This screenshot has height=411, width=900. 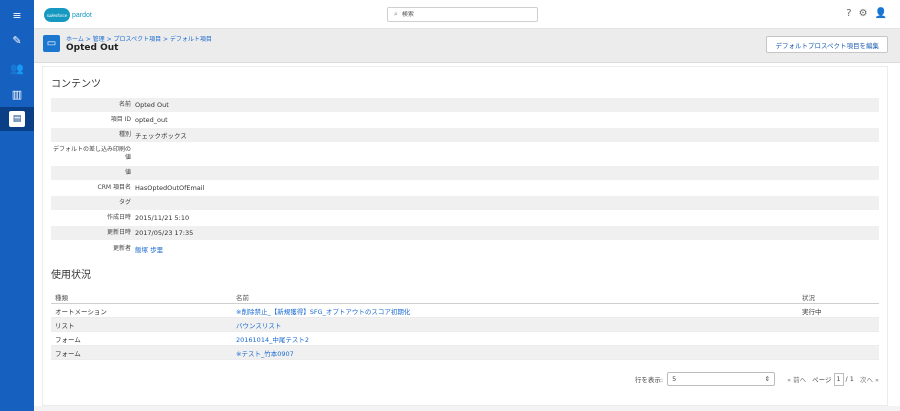 I want to click on user-icon: 👤, so click(x=881, y=14).